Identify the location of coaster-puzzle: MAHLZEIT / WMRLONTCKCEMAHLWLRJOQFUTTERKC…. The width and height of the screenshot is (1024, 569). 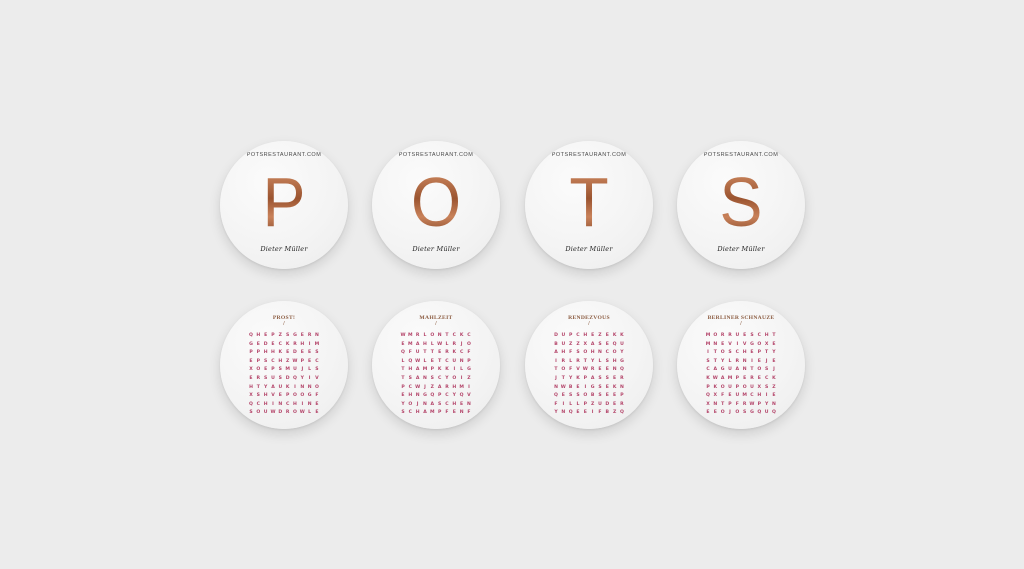
(436, 365).